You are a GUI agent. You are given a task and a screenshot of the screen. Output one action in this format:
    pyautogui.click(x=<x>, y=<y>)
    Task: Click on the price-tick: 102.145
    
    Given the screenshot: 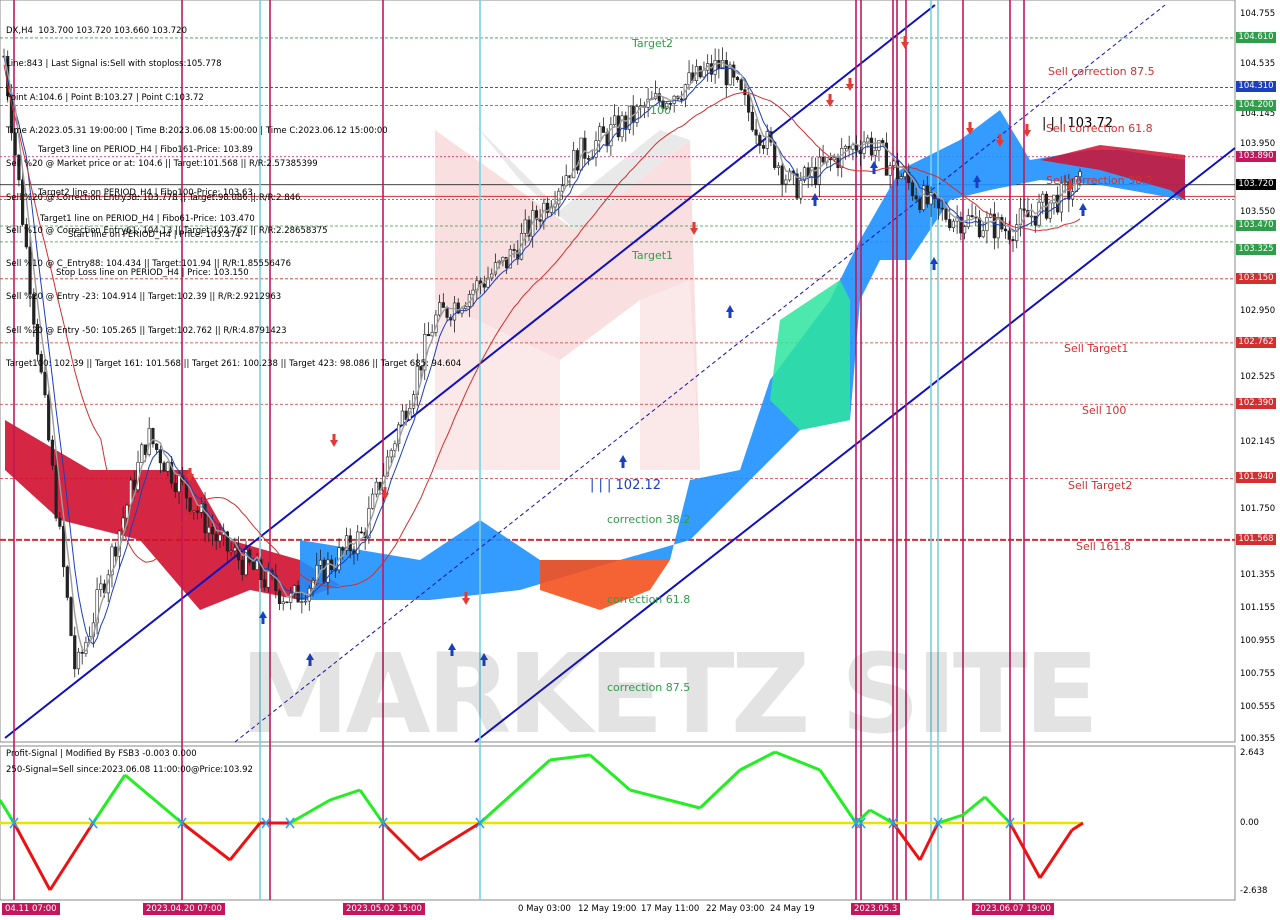 What is the action you would take?
    pyautogui.click(x=1258, y=442)
    